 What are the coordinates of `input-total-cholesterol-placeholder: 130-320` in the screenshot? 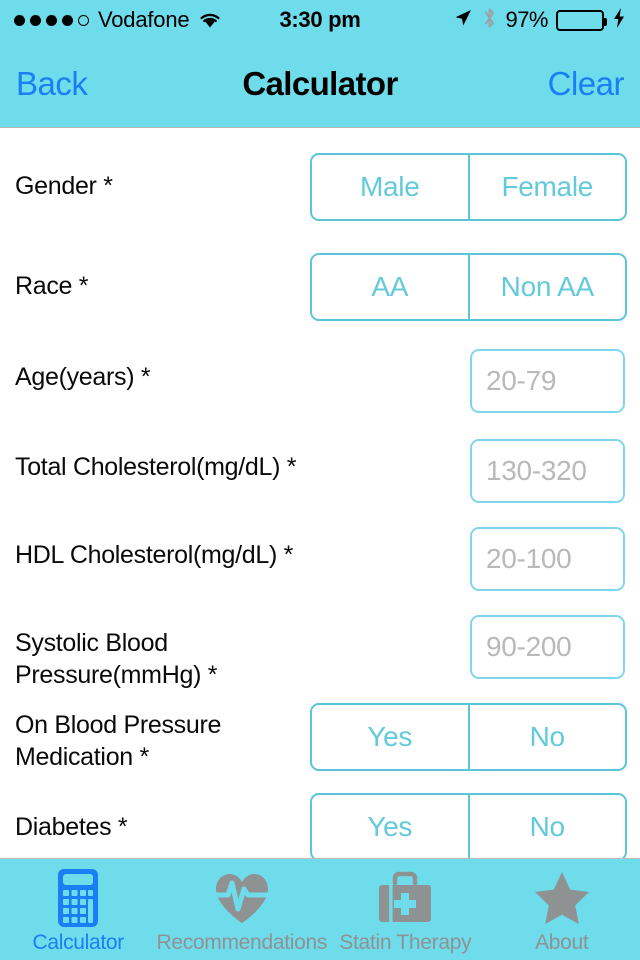 It's located at (536, 470).